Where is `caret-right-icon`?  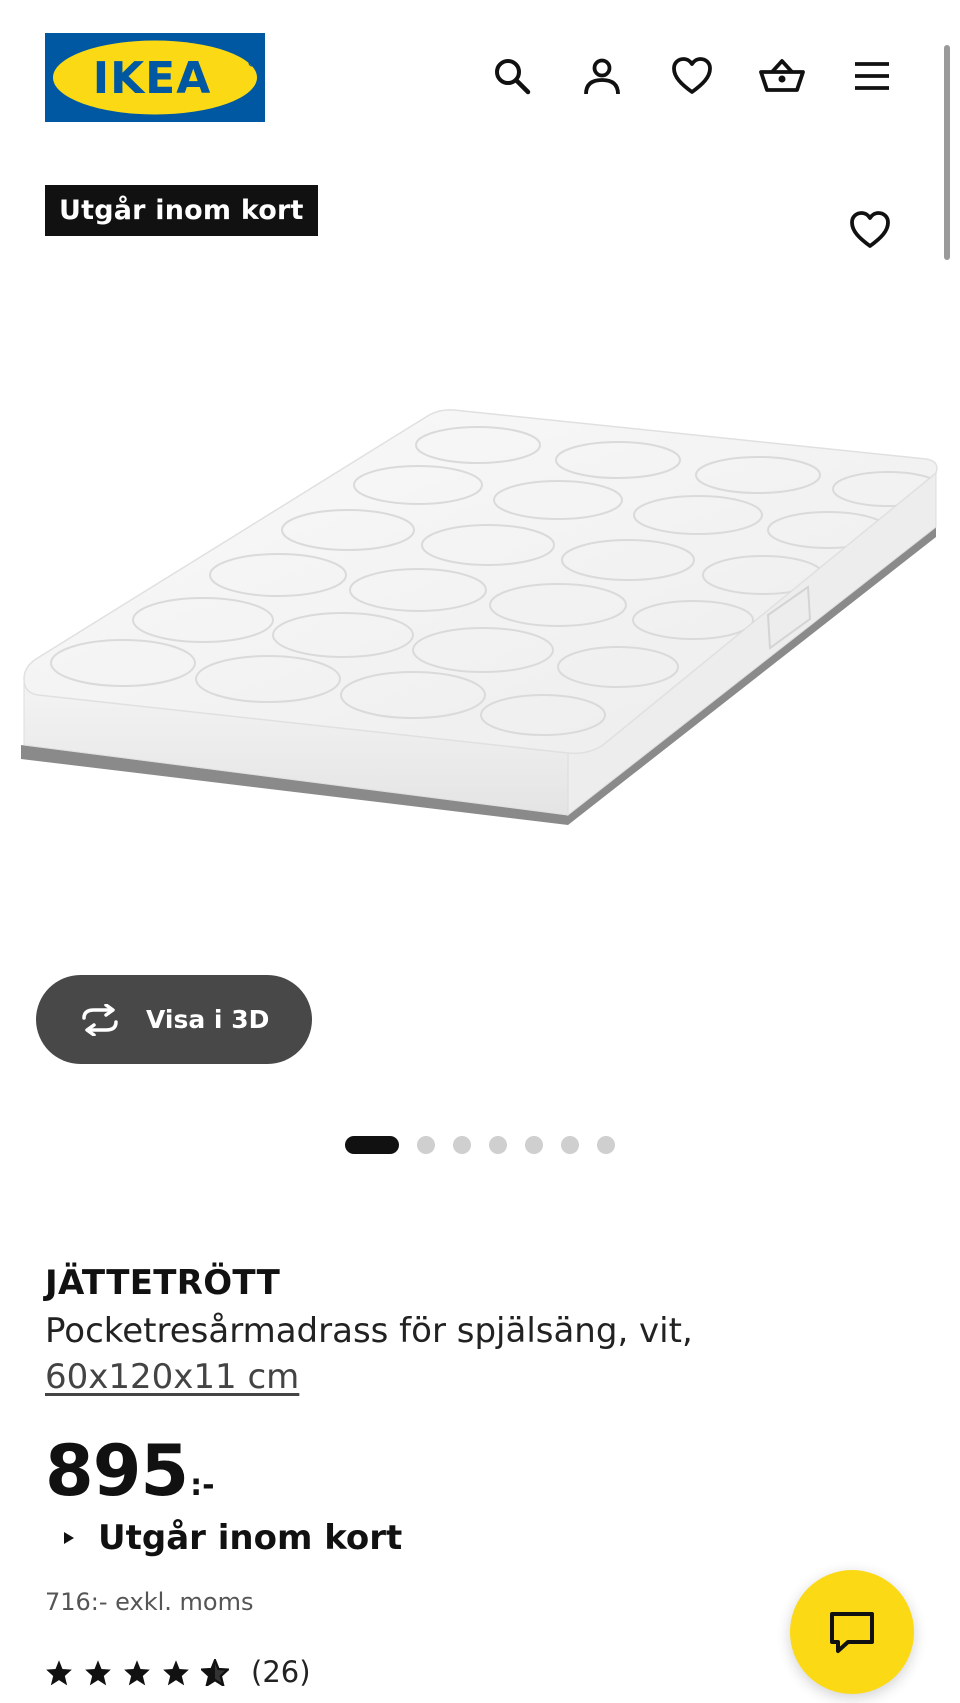 caret-right-icon is located at coordinates (69, 1538).